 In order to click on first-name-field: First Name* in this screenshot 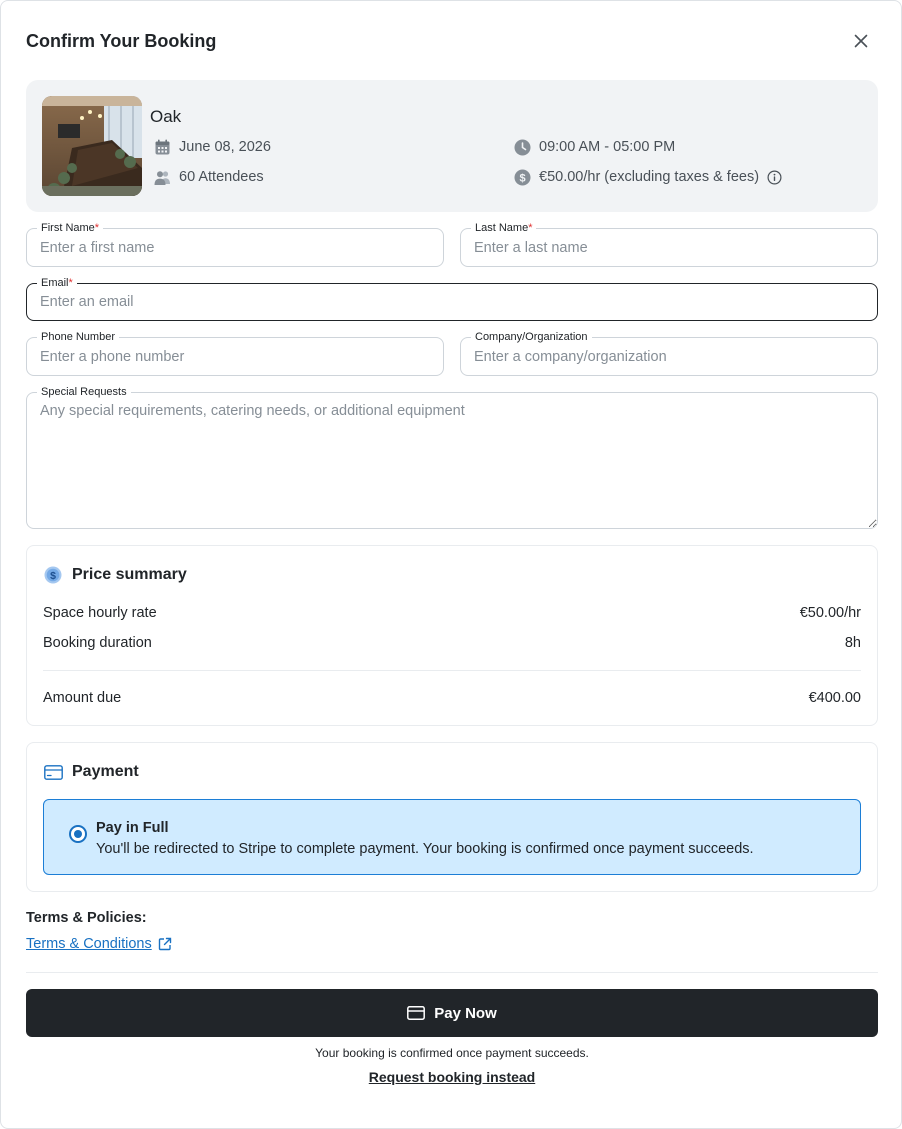, I will do `click(235, 244)`.